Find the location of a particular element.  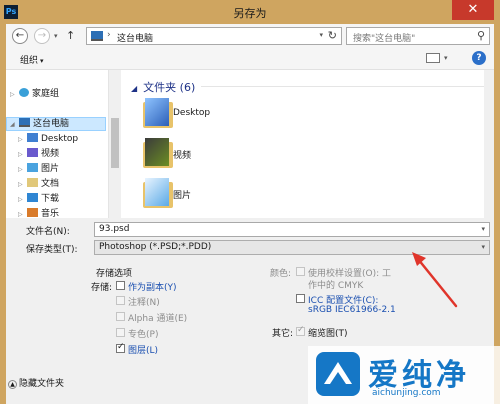

sidebar-item-this-pc: ◢ 这台电脑 is located at coordinates (39, 124).